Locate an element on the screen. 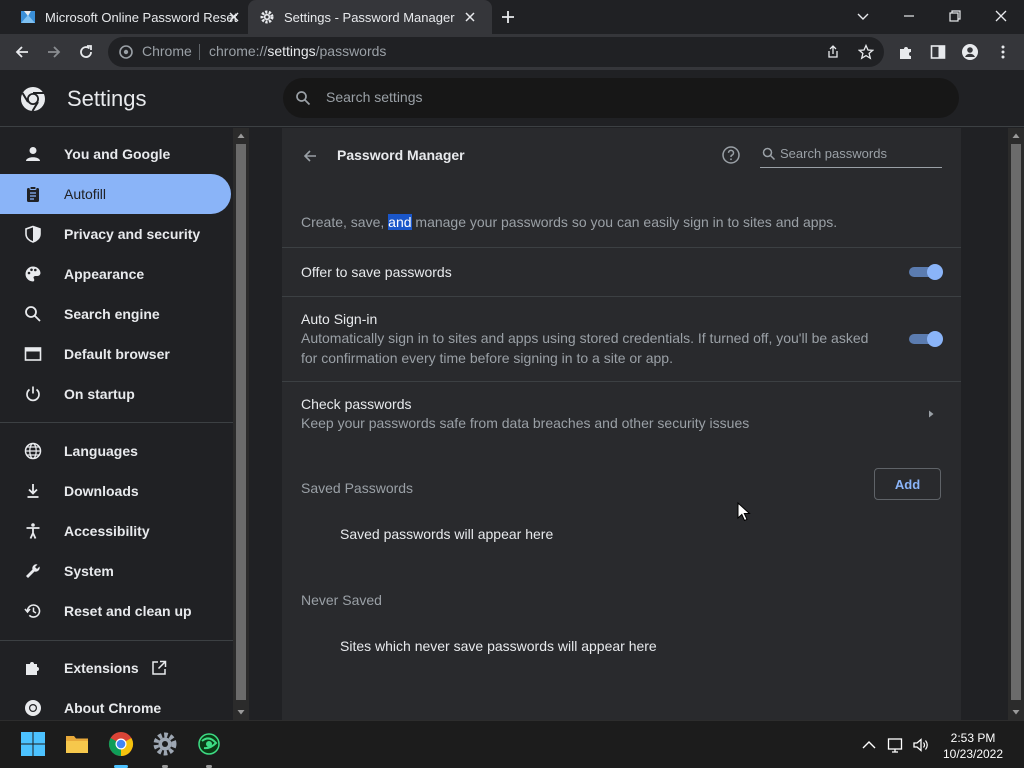 Image resolution: width=1024 pixels, height=768 pixels. power-icon is located at coordinates (33, 394).